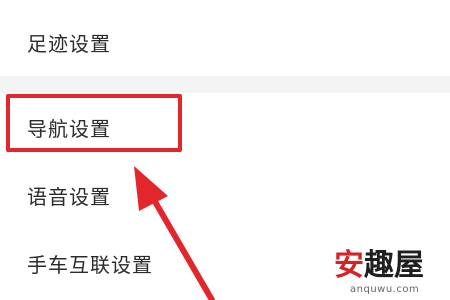  I want to click on watermark: 安趣屋 anquwu.com, so click(390, 272).